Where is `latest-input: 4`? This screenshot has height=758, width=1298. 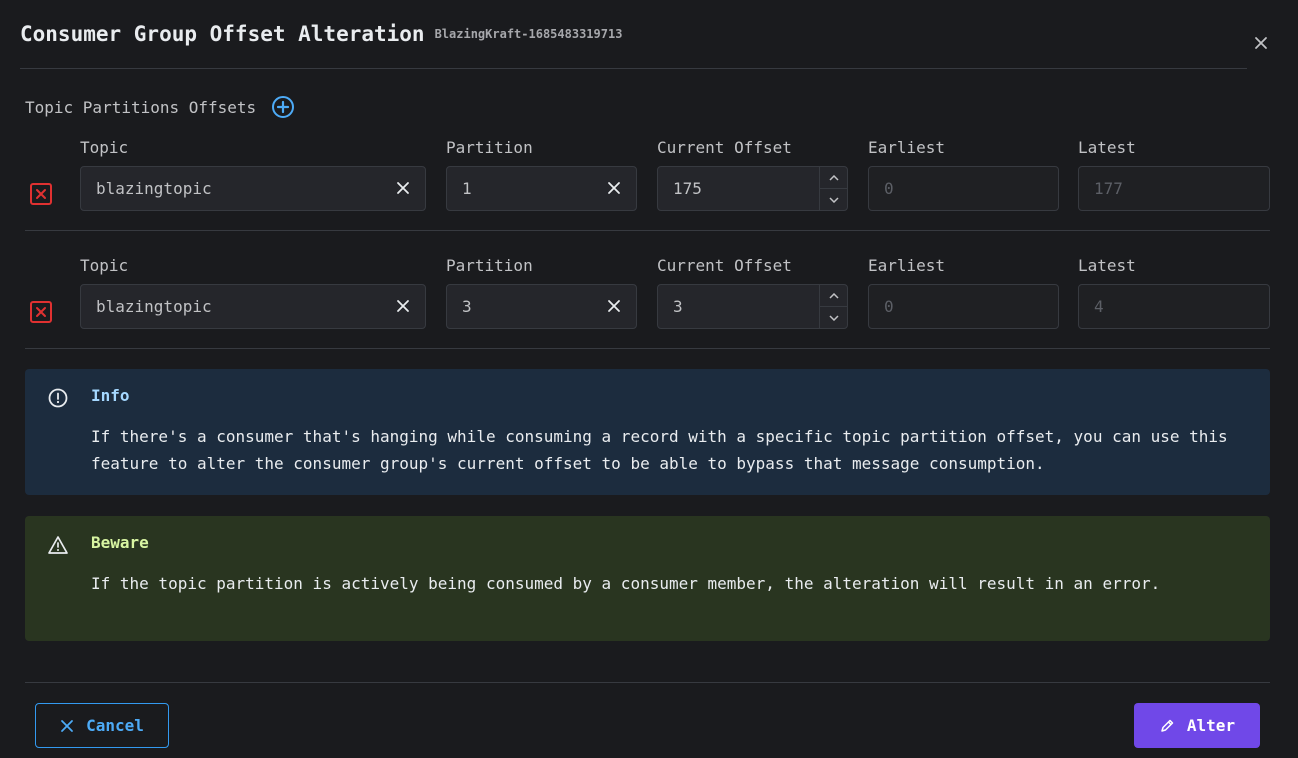 latest-input: 4 is located at coordinates (1174, 306).